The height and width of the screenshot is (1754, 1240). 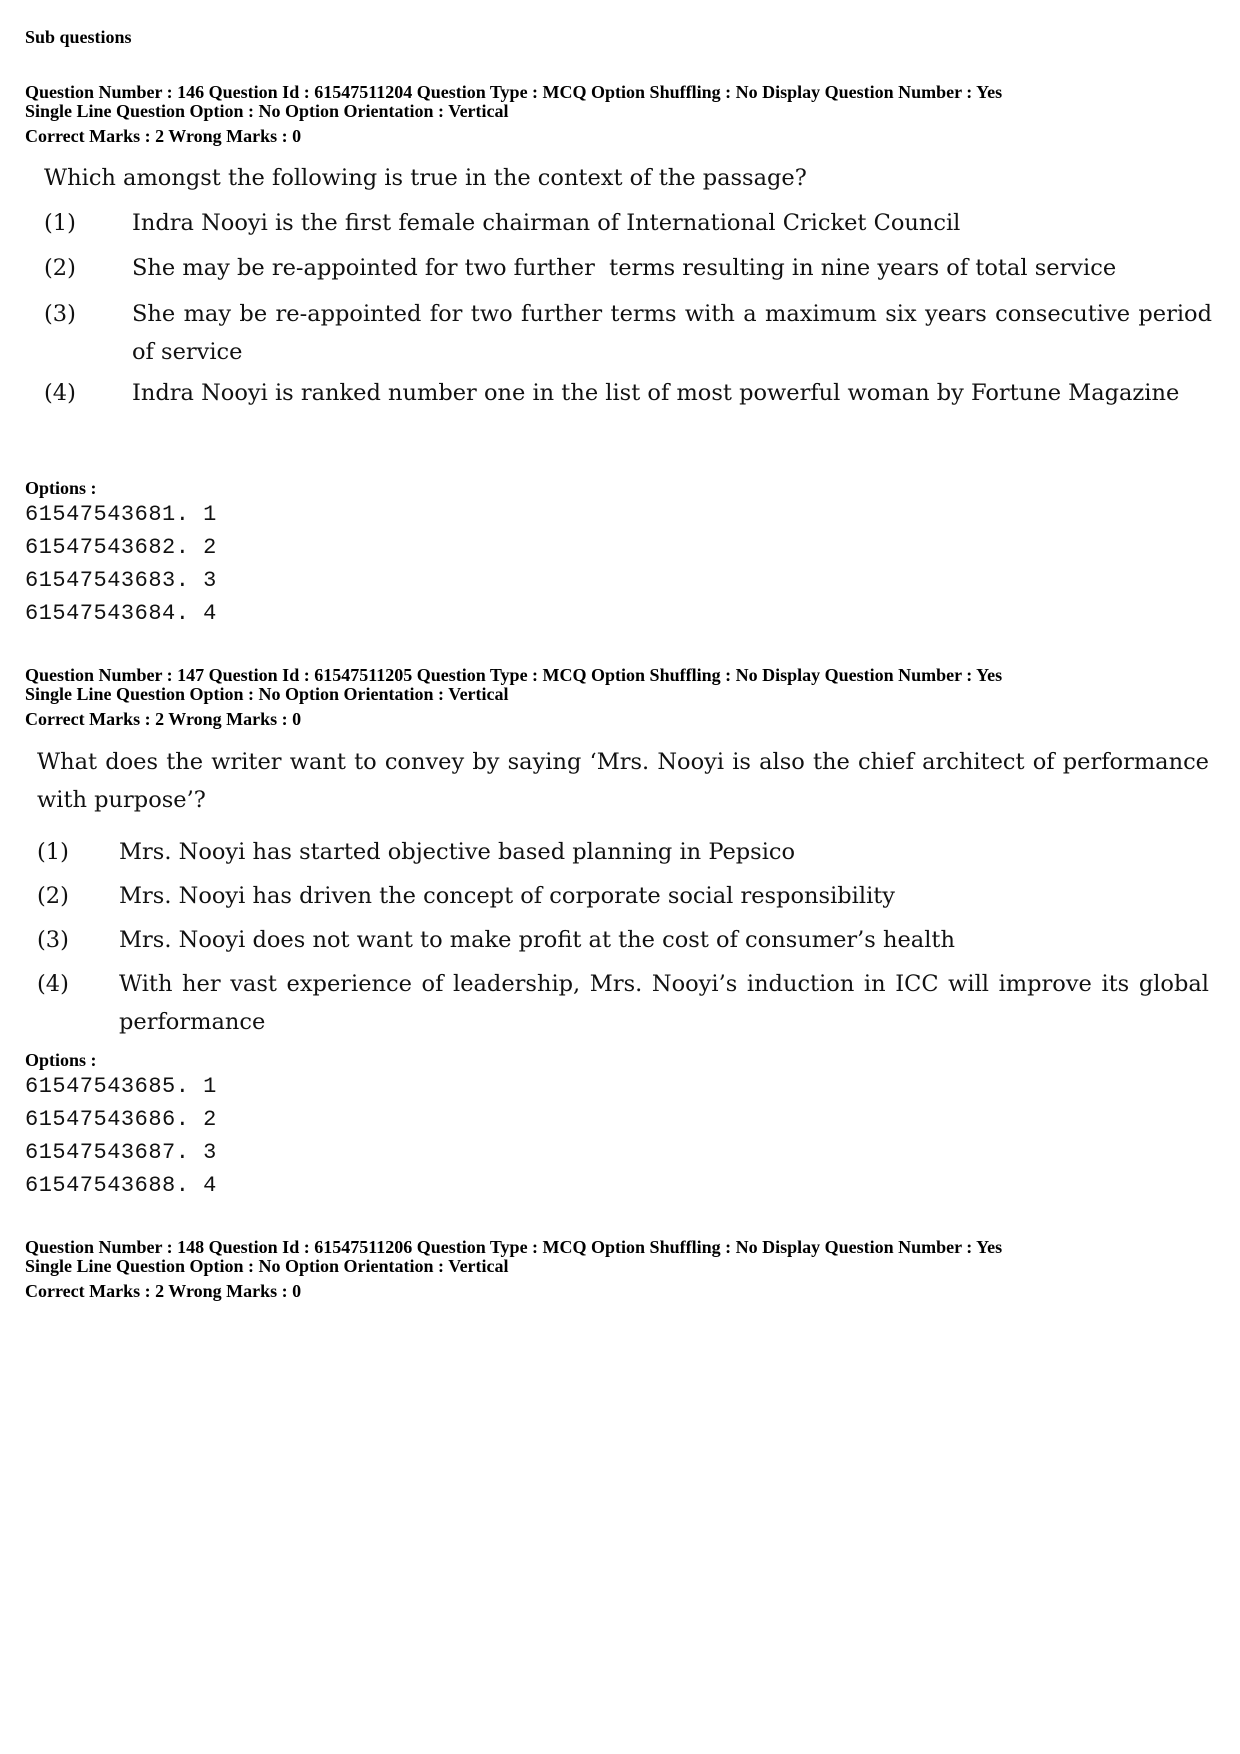 I want to click on option-id: 61547543684. 4, so click(x=121, y=613).